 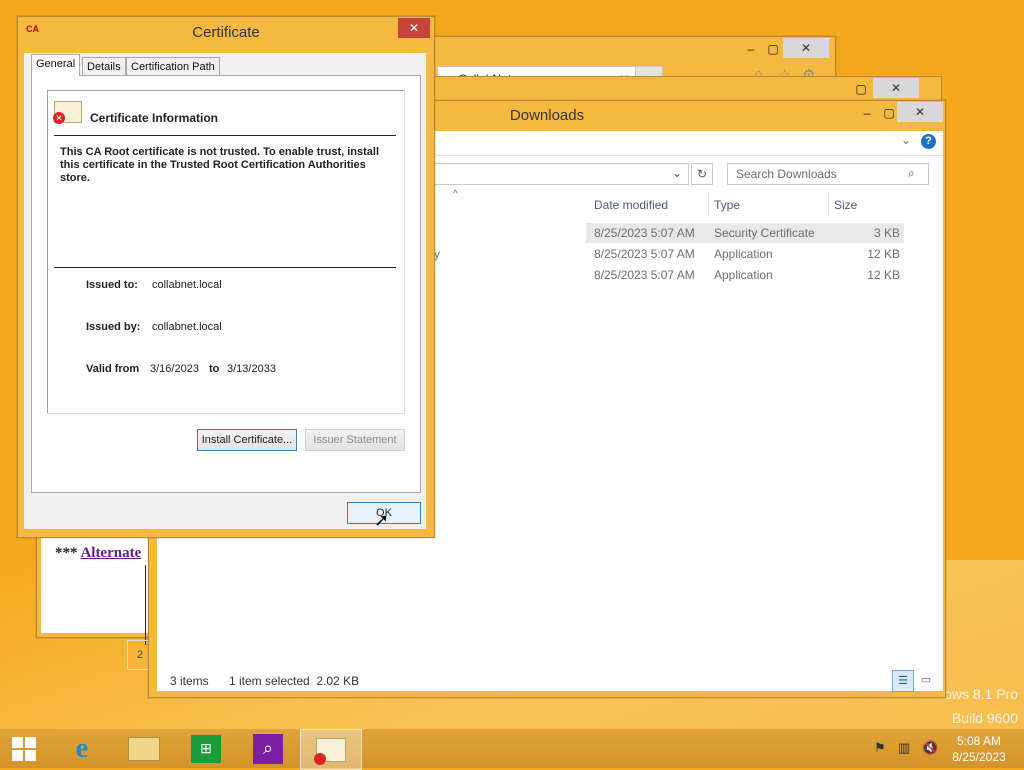 I want to click on address-bar: ⌄, so click(x=558, y=174).